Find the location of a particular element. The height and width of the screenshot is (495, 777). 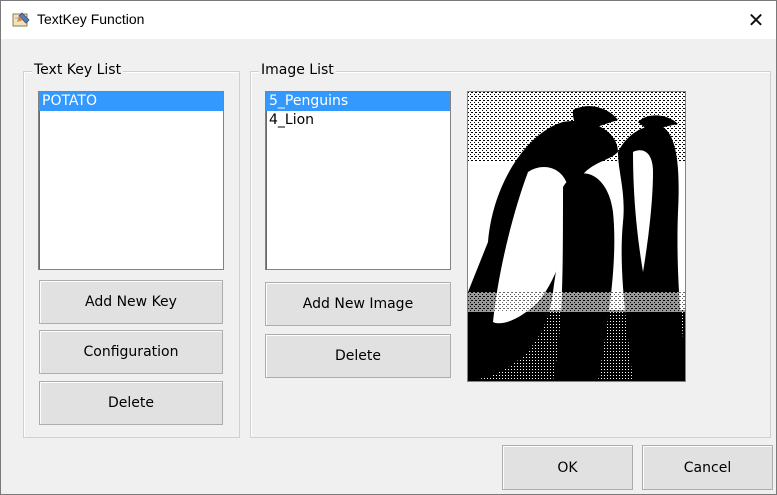

delete-image-label: Delete is located at coordinates (358, 356).